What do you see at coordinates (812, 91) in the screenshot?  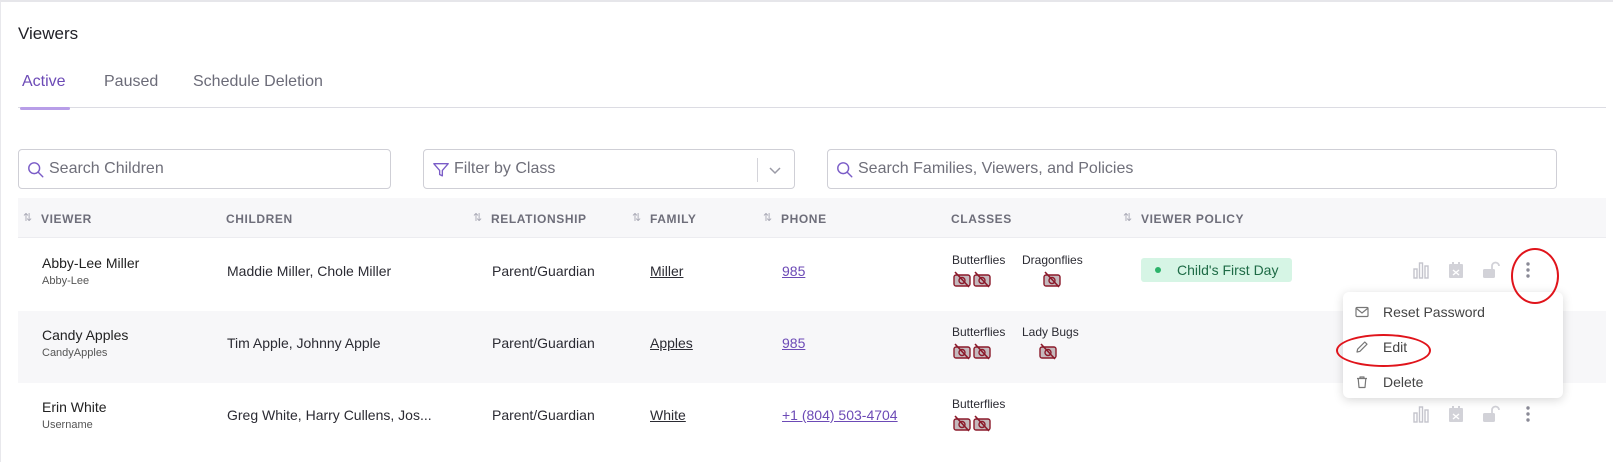 I see `tab-bar: Active Paused Schedule Deletion` at bounding box center [812, 91].